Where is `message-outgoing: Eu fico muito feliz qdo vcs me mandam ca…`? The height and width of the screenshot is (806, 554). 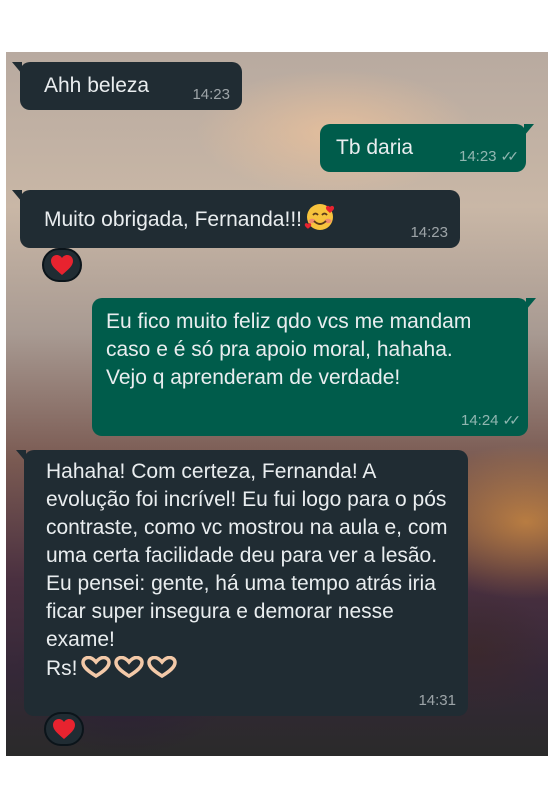 message-outgoing: Eu fico muito feliz qdo vcs me mandam ca… is located at coordinates (314, 367).